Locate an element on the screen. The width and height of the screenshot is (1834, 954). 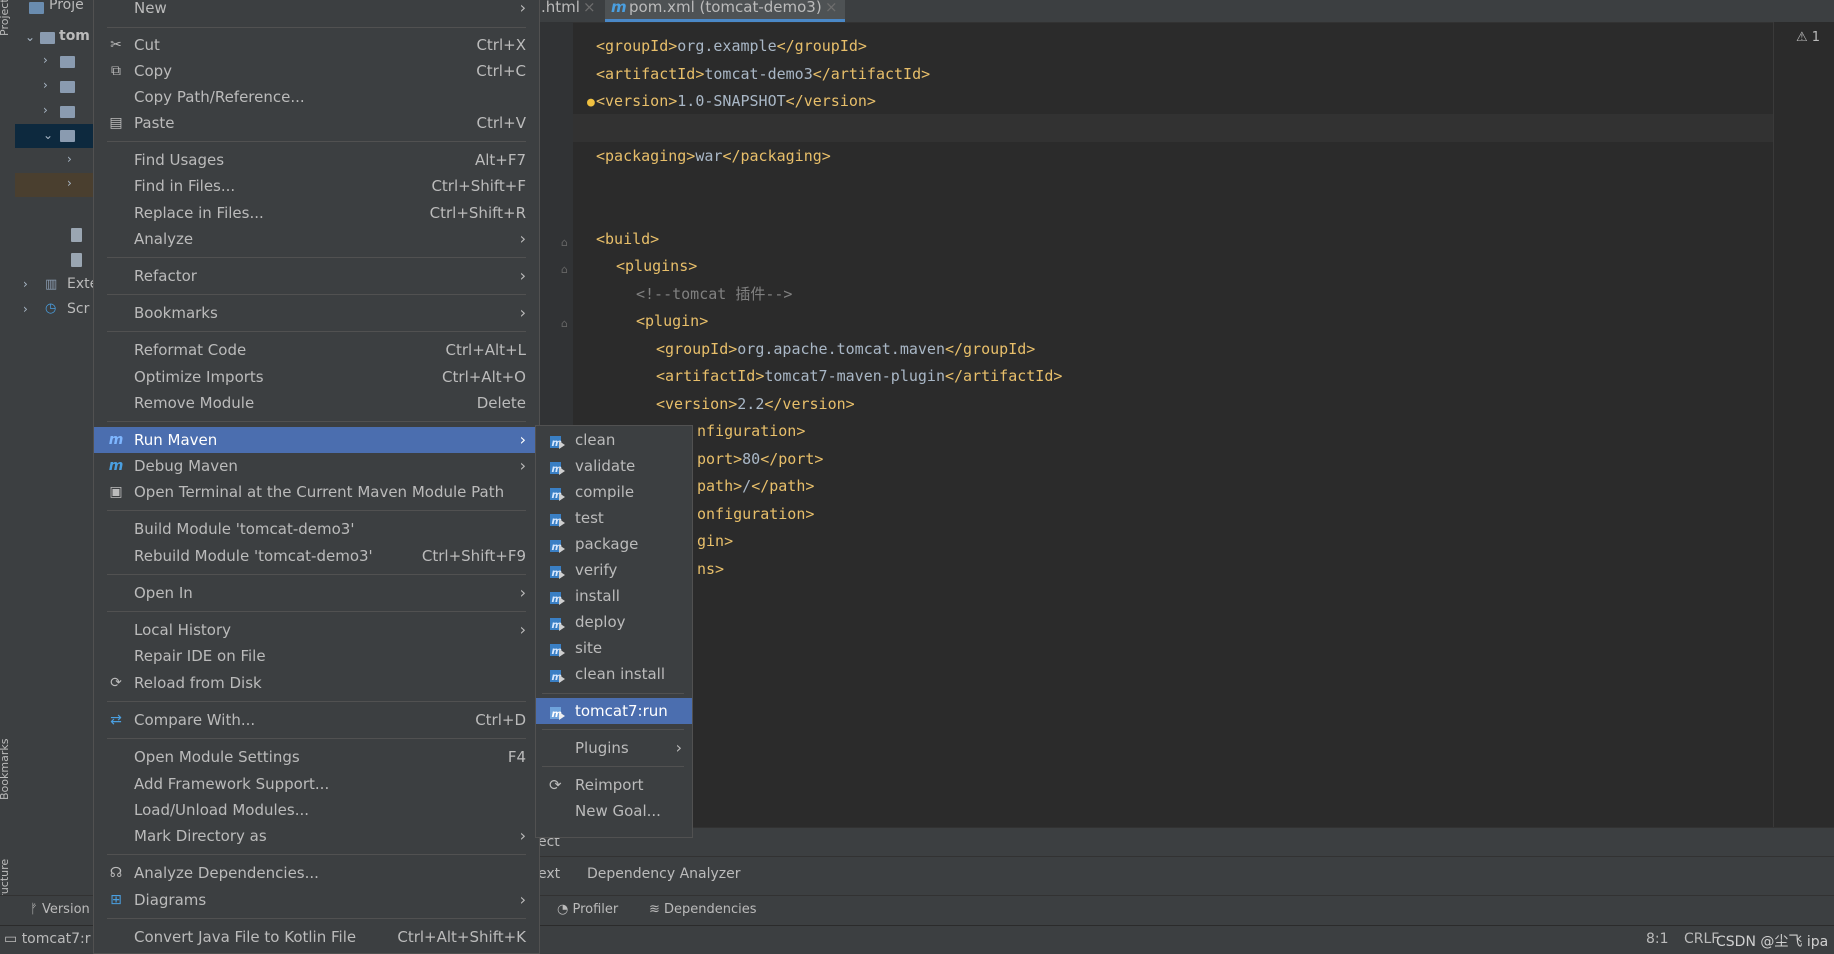
menu-item-paste: ▤ Paste Ctrl+V is located at coordinates (316, 123).